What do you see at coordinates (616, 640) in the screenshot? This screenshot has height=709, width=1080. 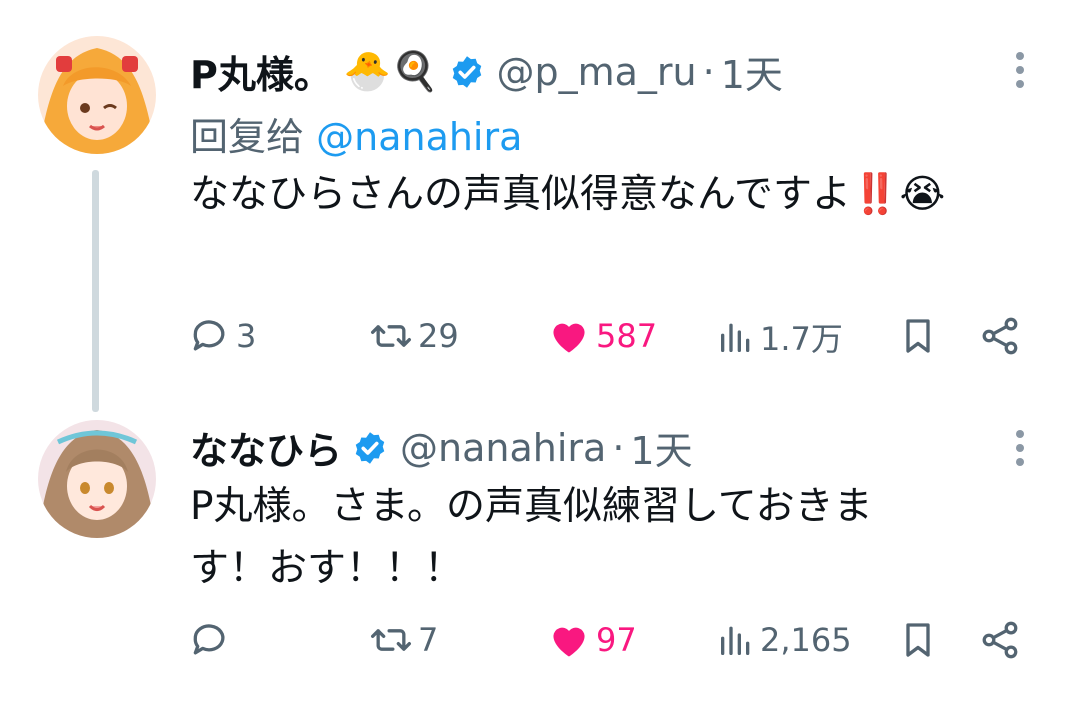 I see `like-count: 97` at bounding box center [616, 640].